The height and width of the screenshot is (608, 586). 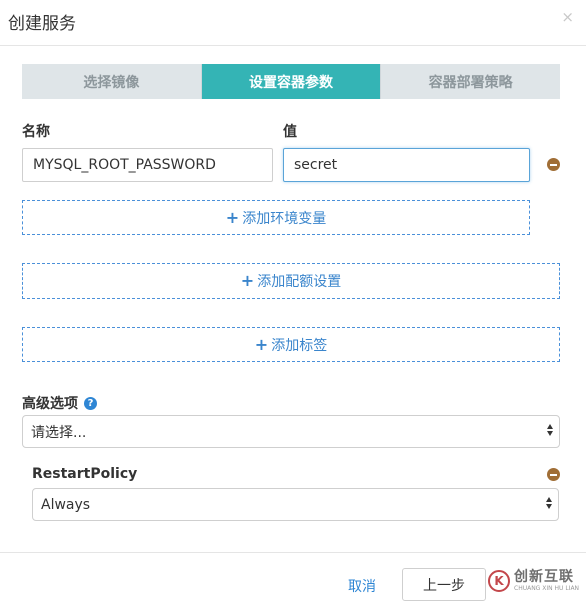 What do you see at coordinates (567, 17) in the screenshot?
I see `close-icon: ×` at bounding box center [567, 17].